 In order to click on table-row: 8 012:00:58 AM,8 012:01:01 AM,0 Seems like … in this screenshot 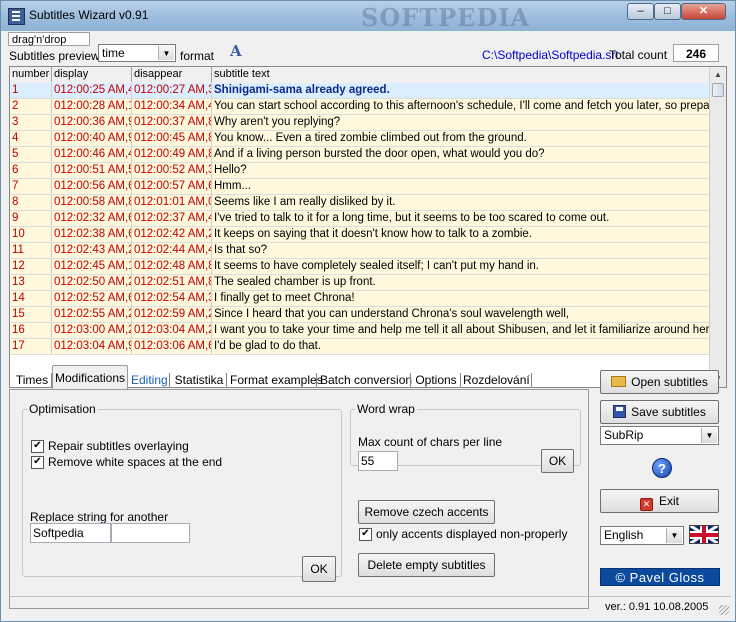, I will do `click(360, 203)`.